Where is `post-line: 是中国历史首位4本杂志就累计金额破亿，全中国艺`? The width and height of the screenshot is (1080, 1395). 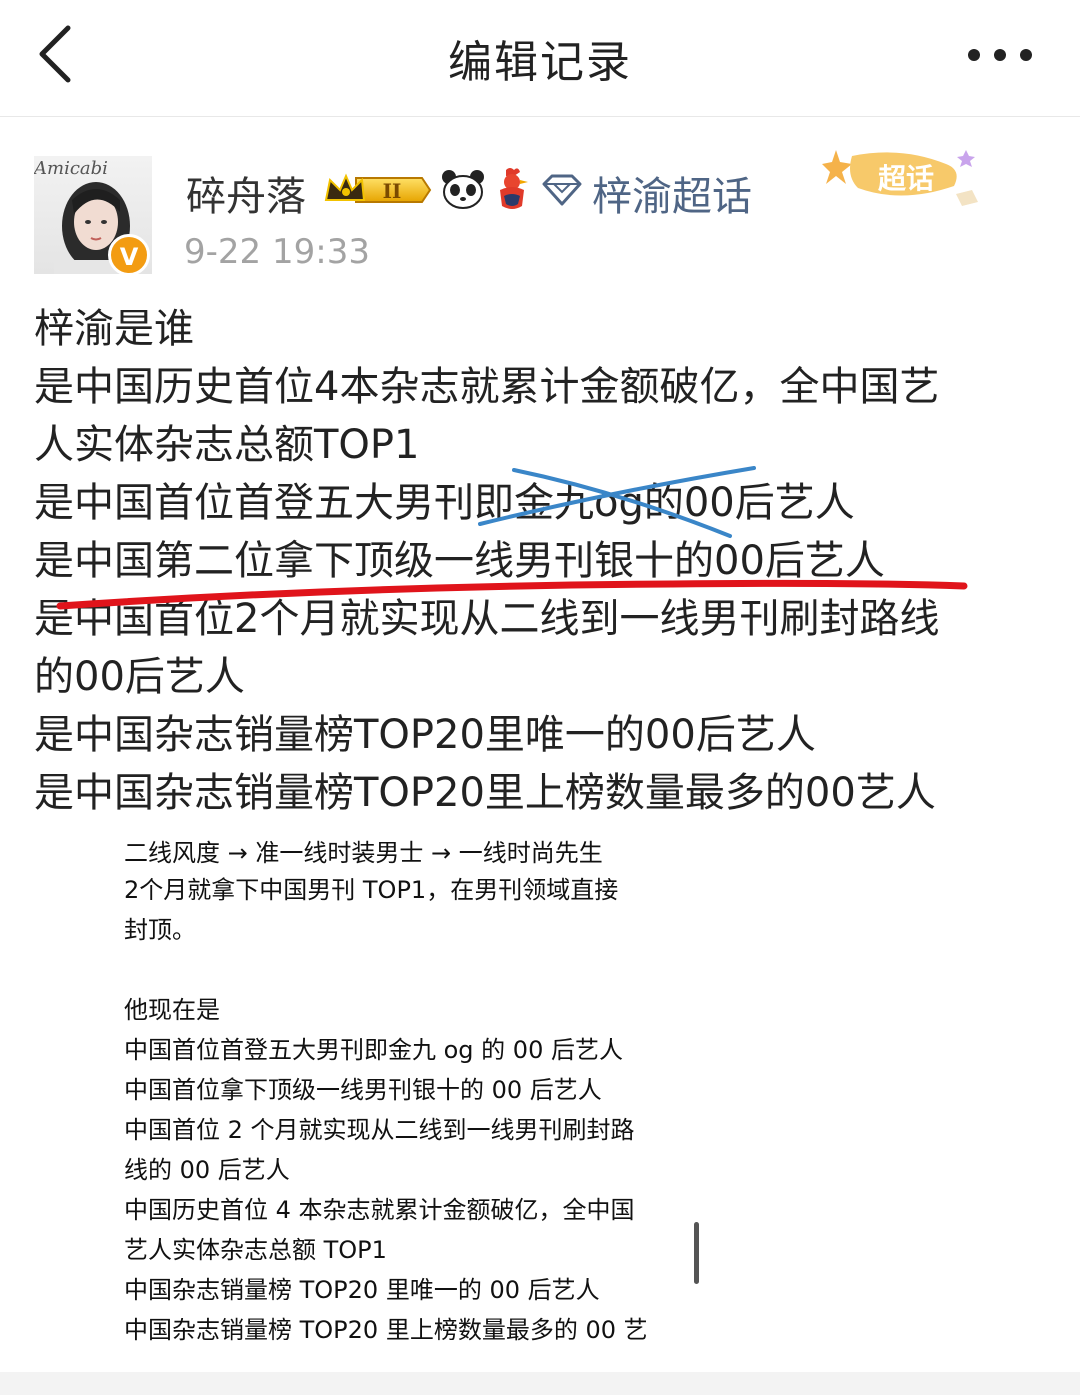
post-line: 是中国历史首位4本杂志就累计金额破亿，全中国艺 is located at coordinates (487, 387).